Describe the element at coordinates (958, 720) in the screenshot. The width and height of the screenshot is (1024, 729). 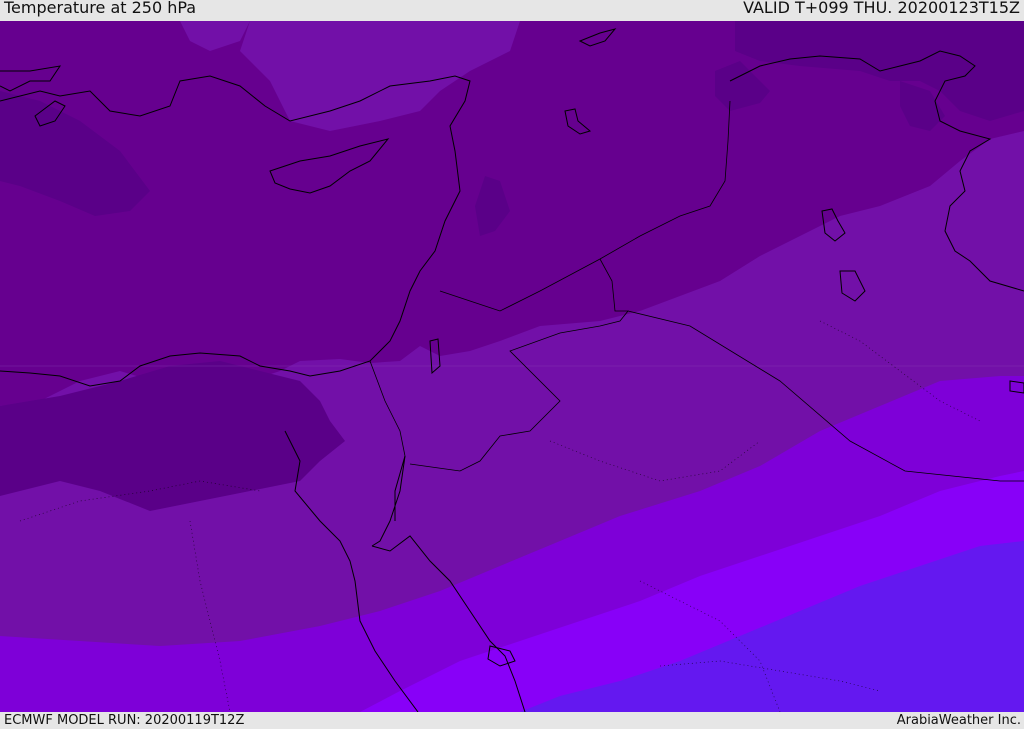
I see `credit: ArabiaWeather Inc.` at that location.